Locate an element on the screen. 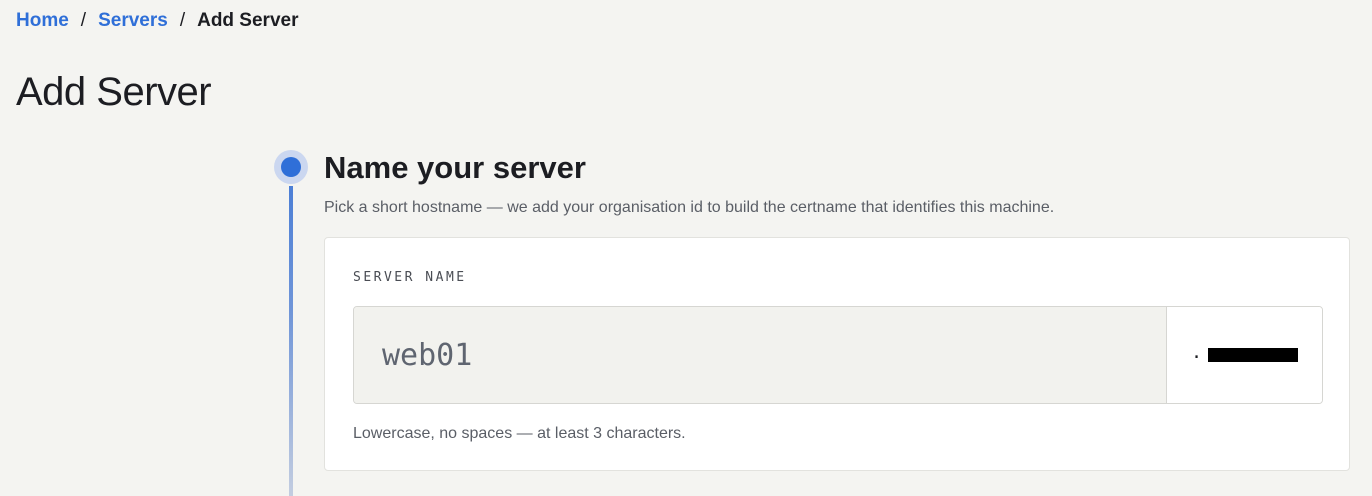  step-marker-dot is located at coordinates (291, 167).